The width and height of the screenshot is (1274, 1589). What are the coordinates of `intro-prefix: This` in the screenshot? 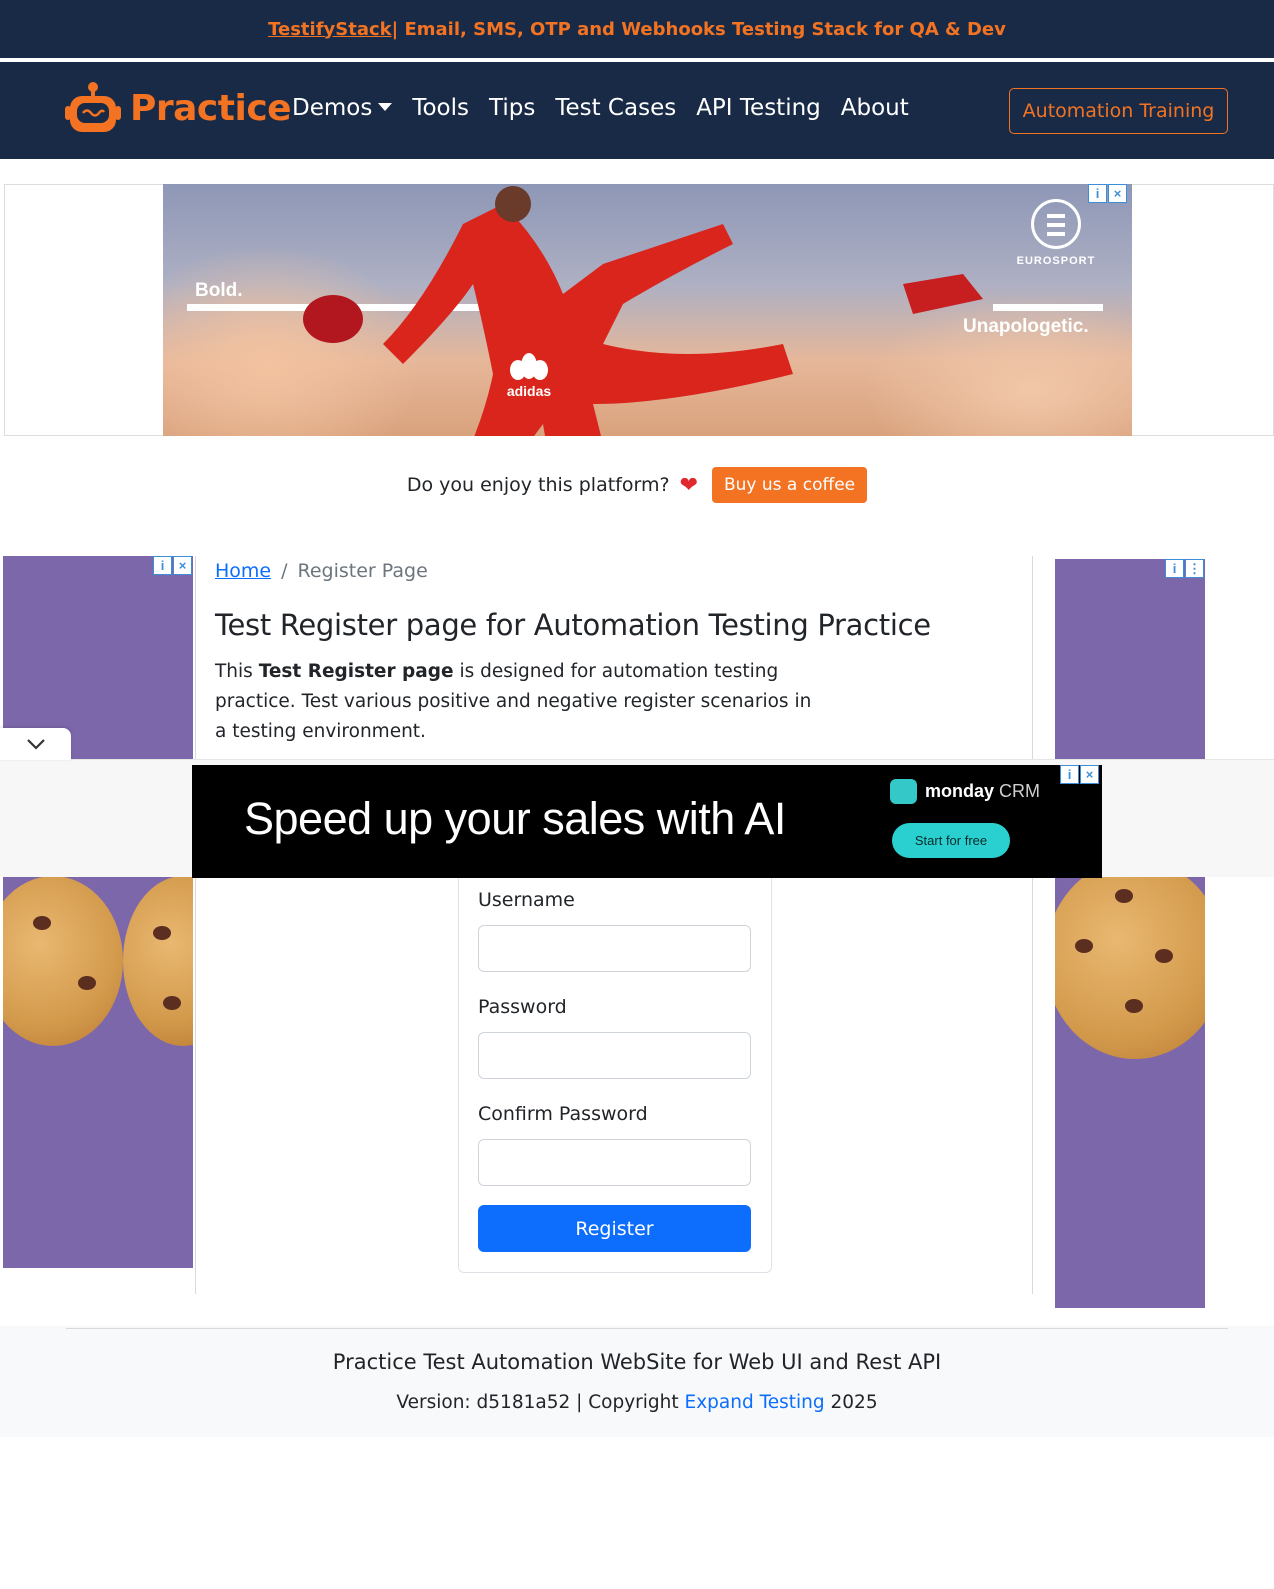 It's located at (237, 671).